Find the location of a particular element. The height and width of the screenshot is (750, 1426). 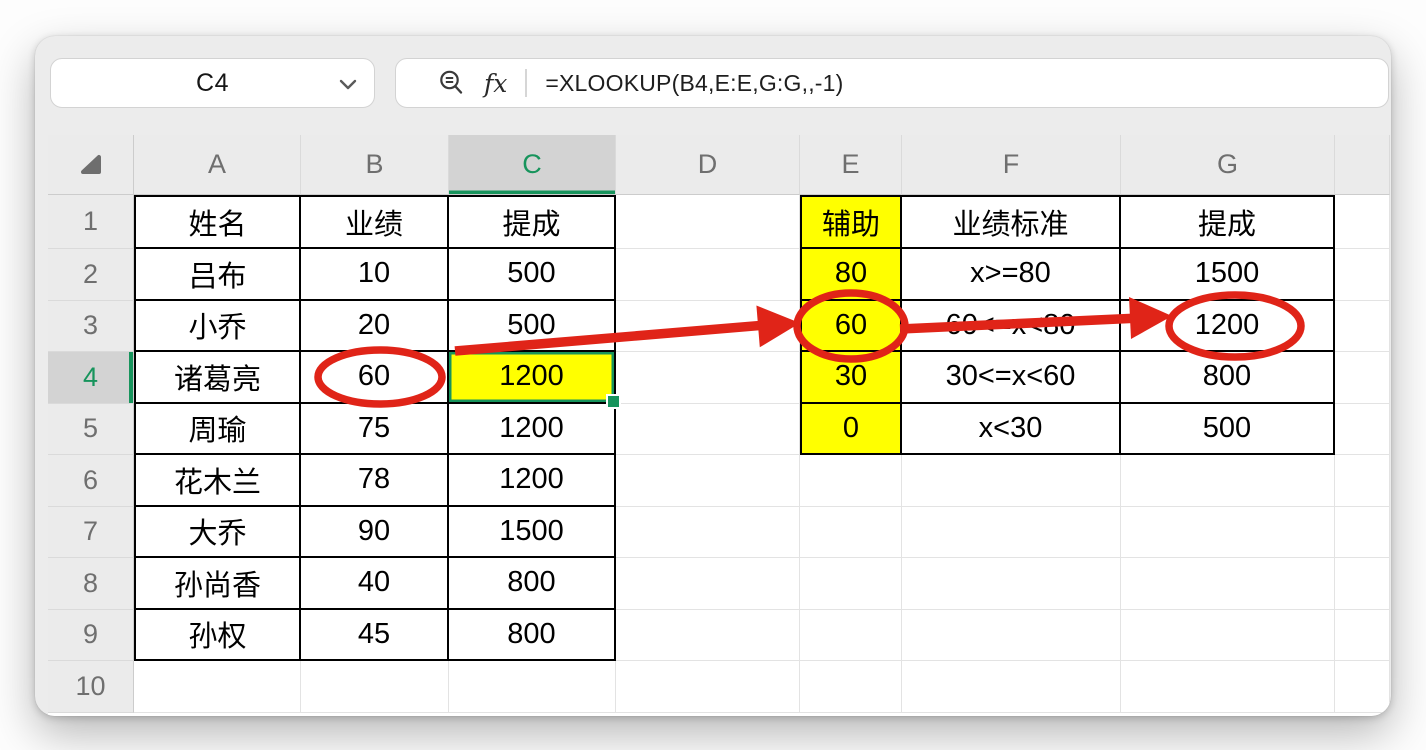

cell-C7: 1500 is located at coordinates (532, 532).